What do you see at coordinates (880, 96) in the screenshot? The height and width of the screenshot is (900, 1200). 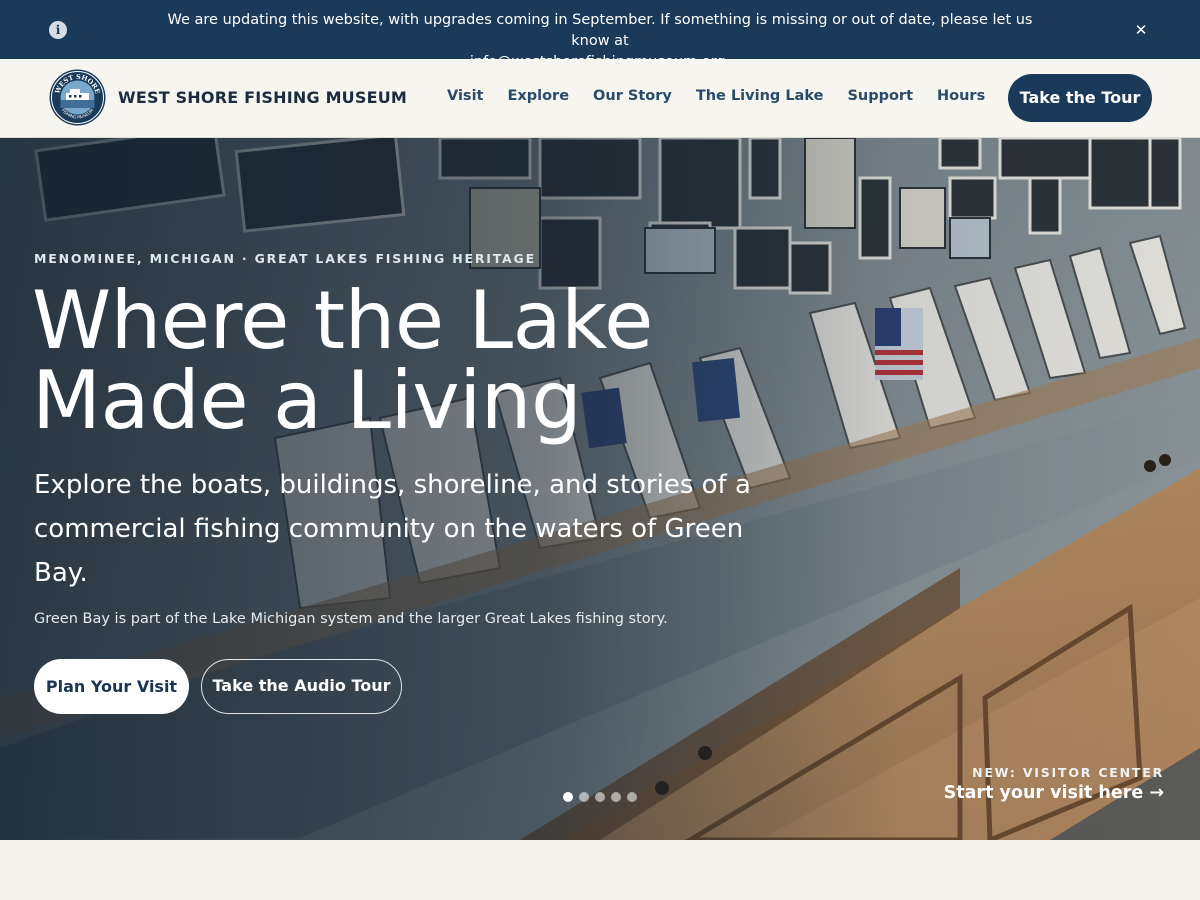 I see `nav-item-support: Support` at bounding box center [880, 96].